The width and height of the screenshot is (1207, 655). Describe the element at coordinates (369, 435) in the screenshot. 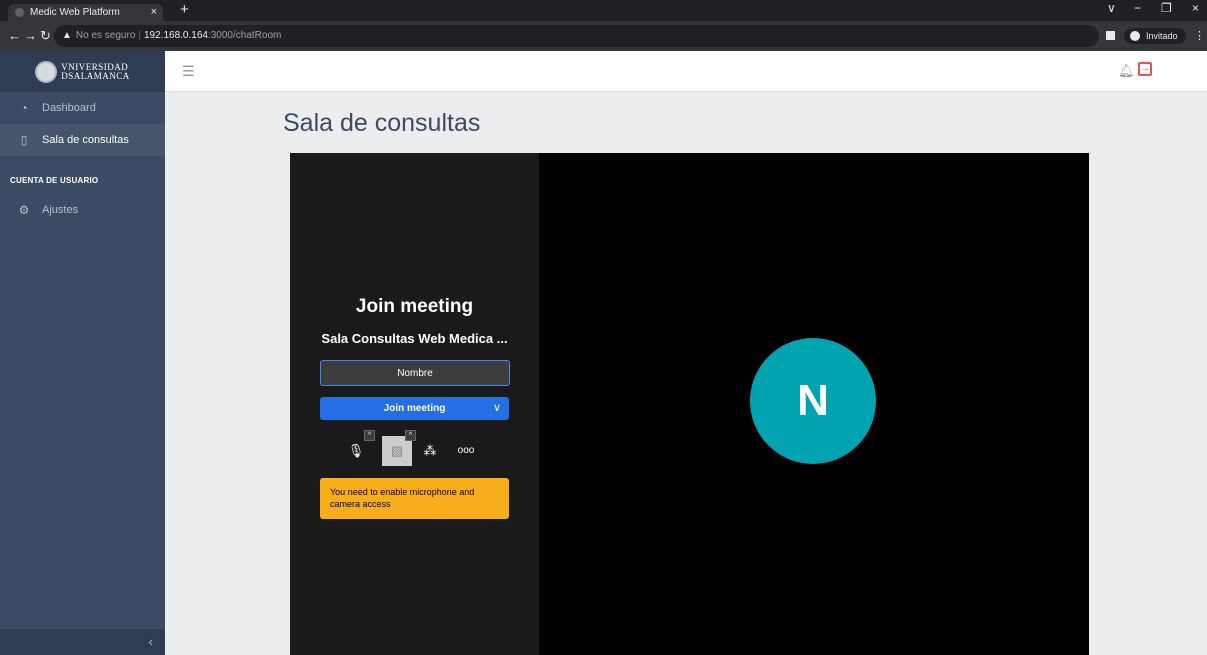

I see `mic-options-caret-icon: ^` at that location.